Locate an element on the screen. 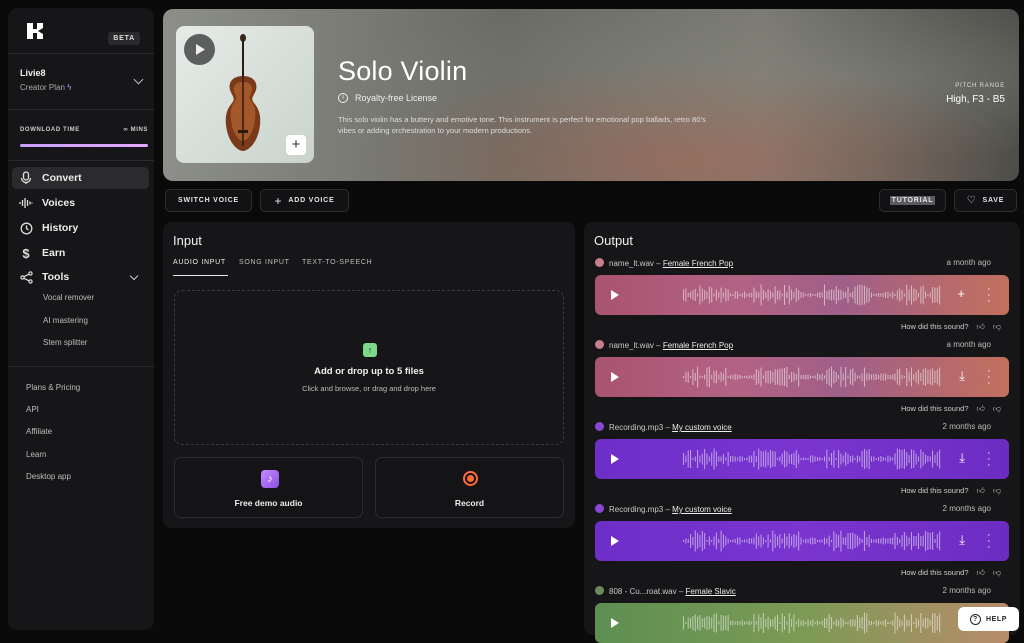 This screenshot has height=643, width=1024. beta-badge: BETA is located at coordinates (124, 38).